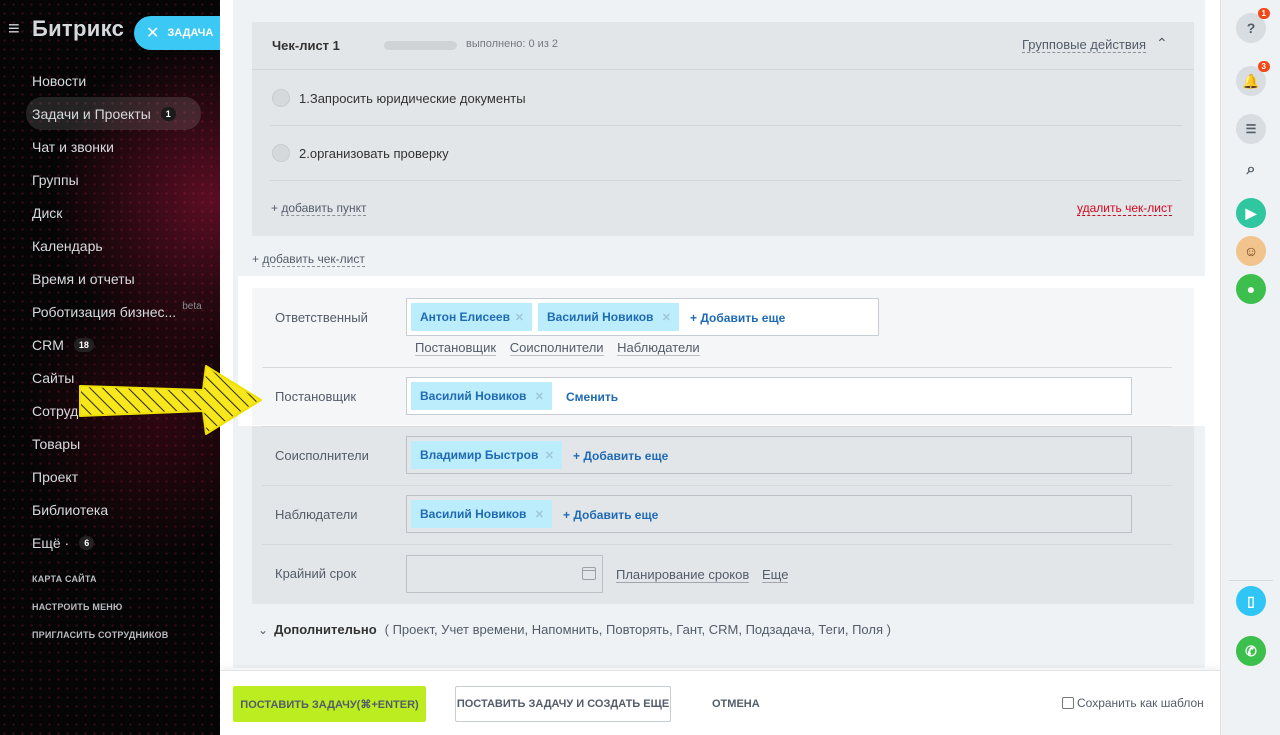  I want to click on search-icon: ⌕, so click(1251, 170).